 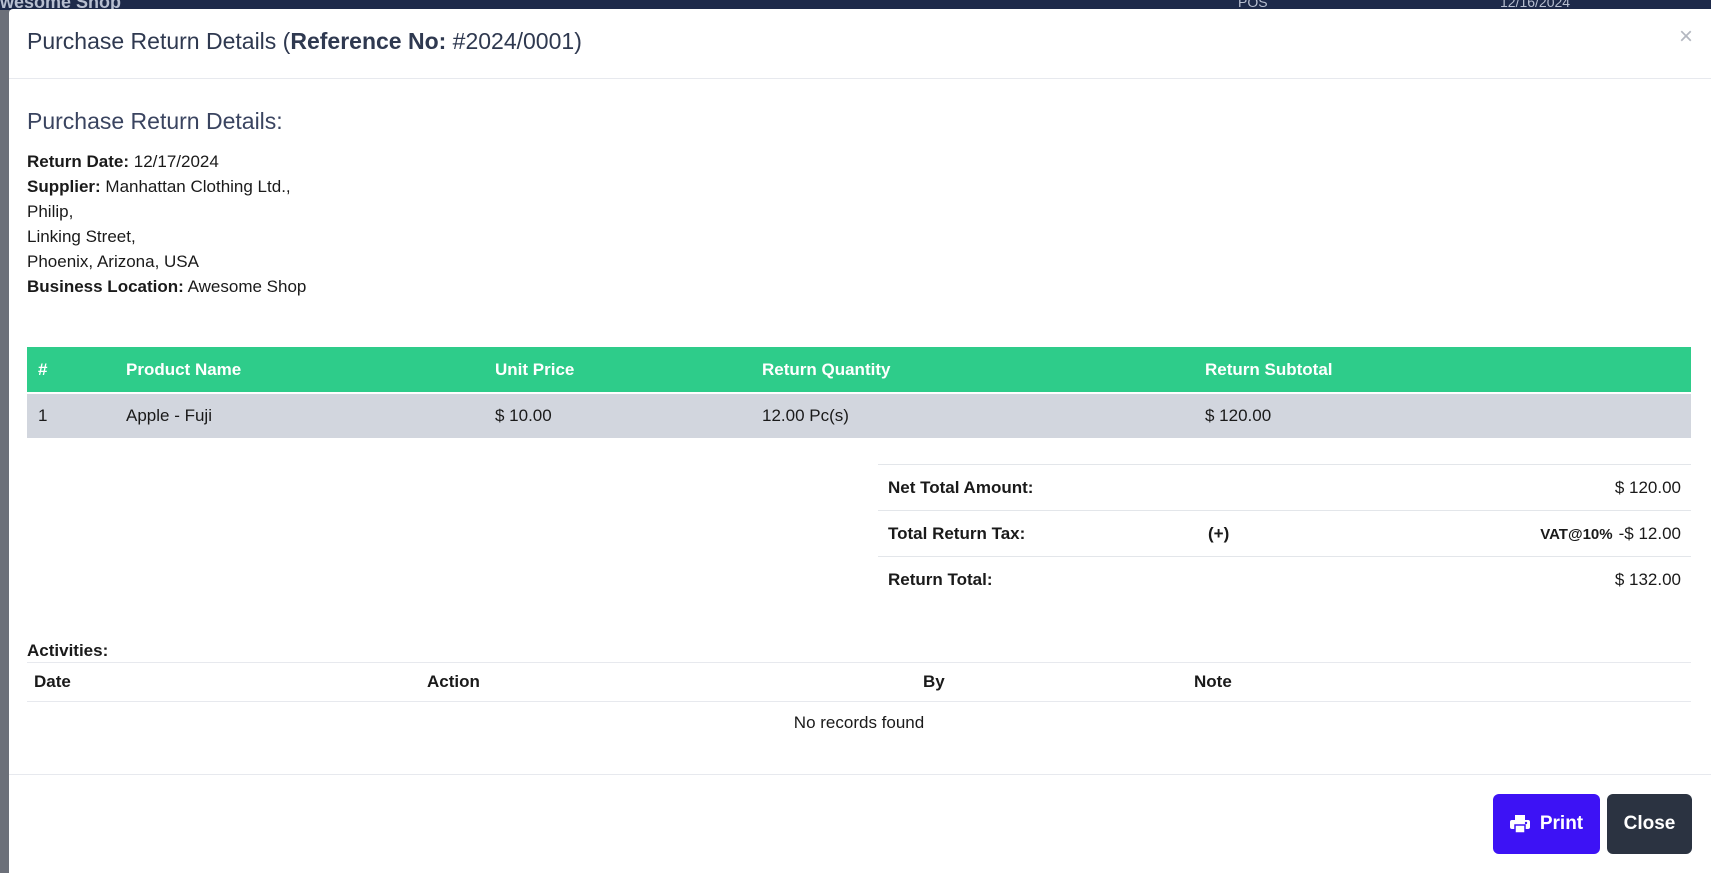 What do you see at coordinates (71, 415) in the screenshot?
I see `row-number: 1` at bounding box center [71, 415].